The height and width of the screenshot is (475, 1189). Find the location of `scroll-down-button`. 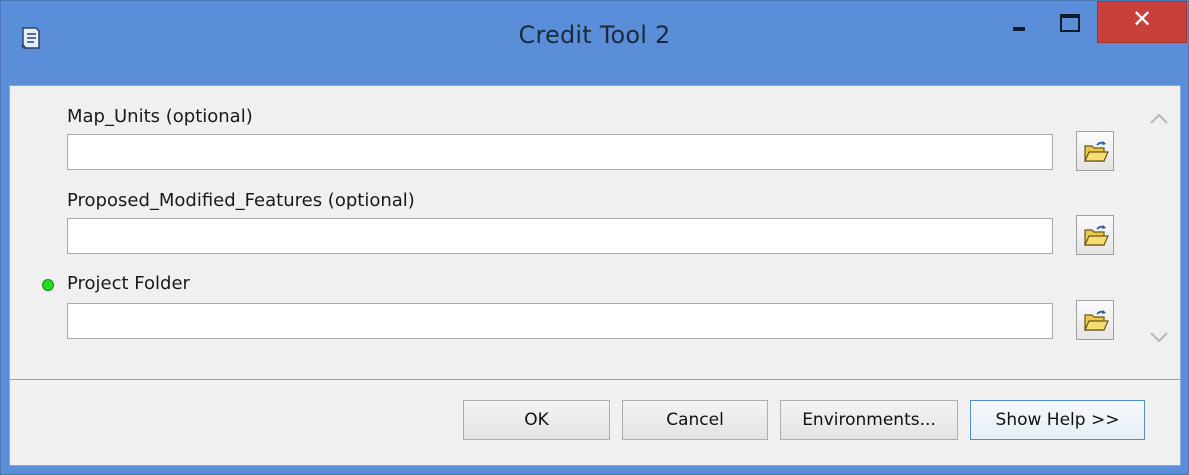

scroll-down-button is located at coordinates (1159, 337).